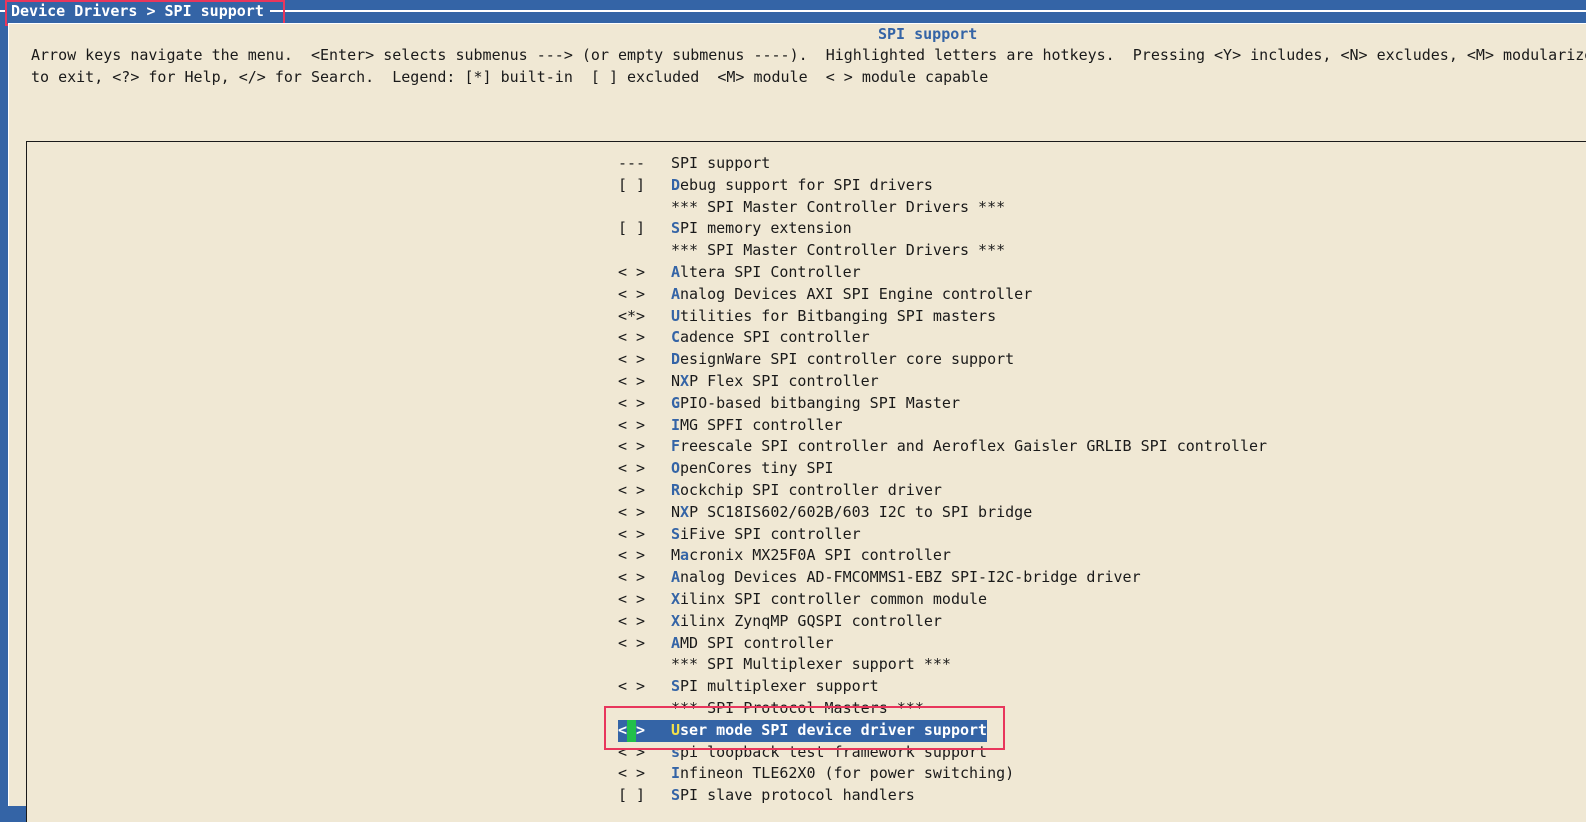 The height and width of the screenshot is (822, 1586). Describe the element at coordinates (644, 164) in the screenshot. I see `menu-item-state: ---` at that location.